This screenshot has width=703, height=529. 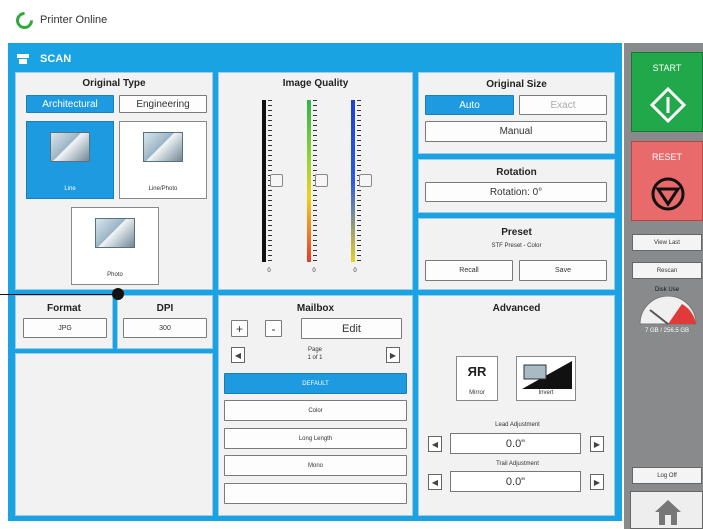 I want to click on black-slider-value: 0, so click(x=269, y=271).